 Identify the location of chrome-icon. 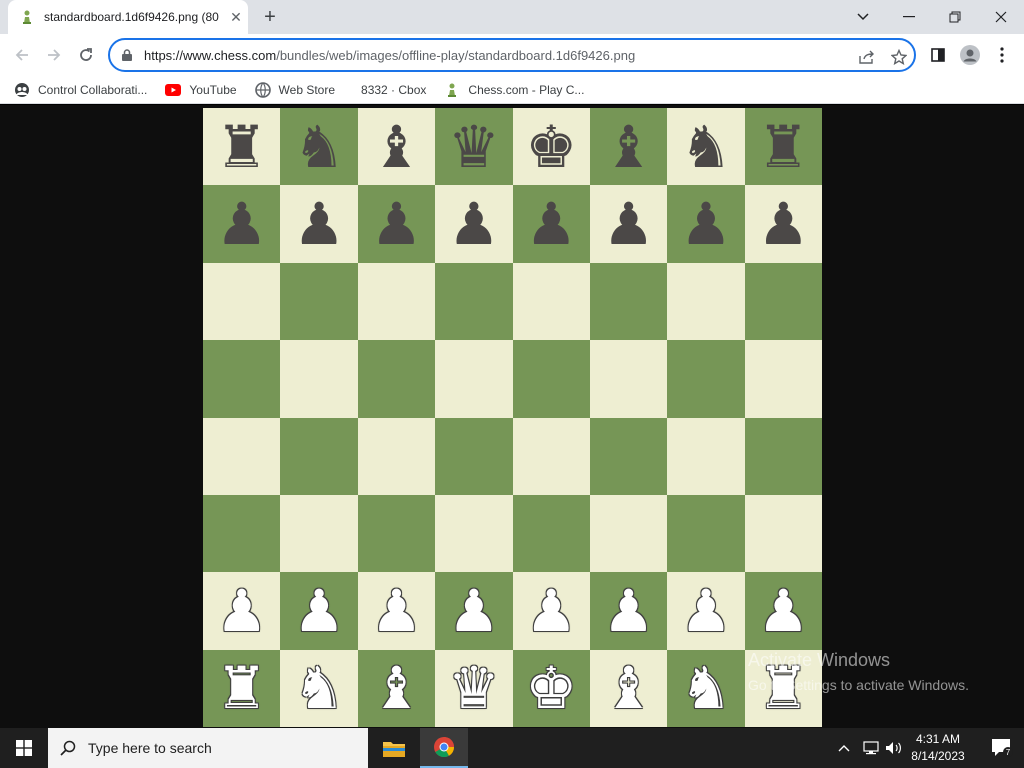
(444, 748).